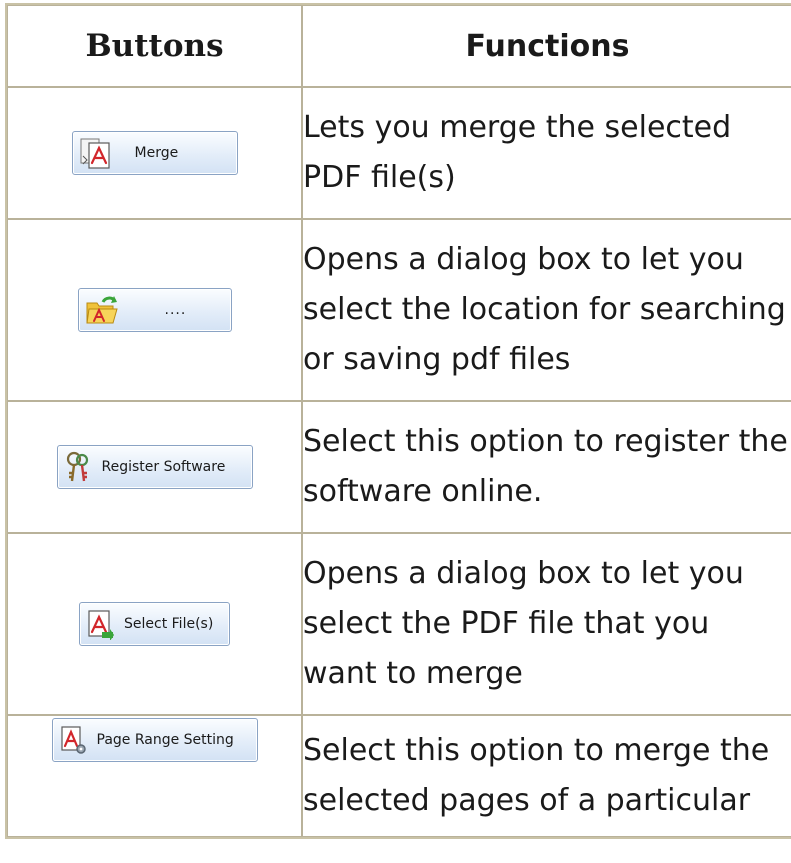 The height and width of the screenshot is (863, 791). Describe the element at coordinates (100, 624) in the screenshot. I see `pdf-add-icon` at that location.